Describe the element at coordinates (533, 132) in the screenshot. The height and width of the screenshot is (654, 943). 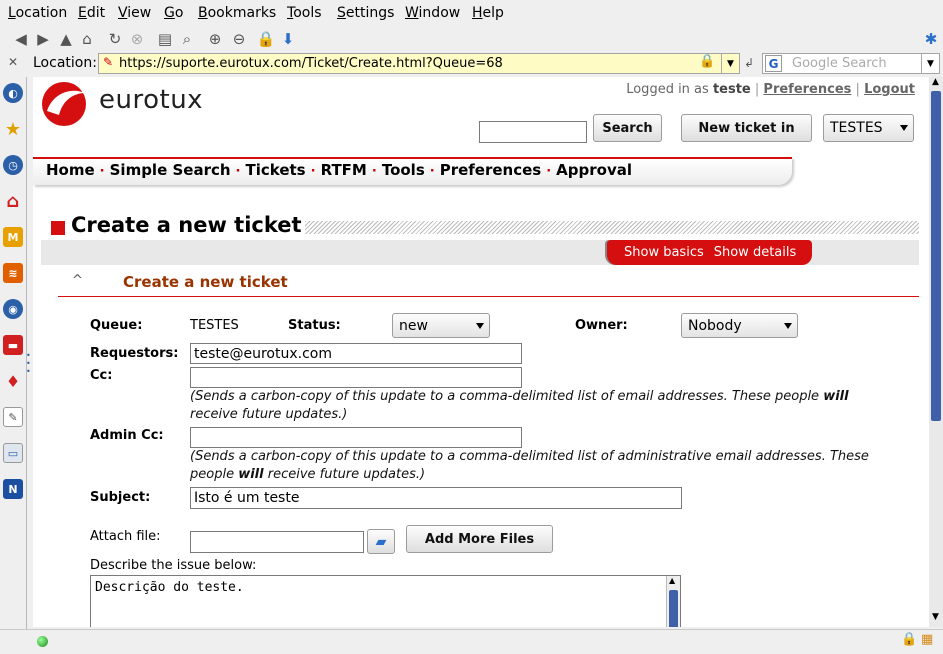
I see `quick-search-input` at that location.